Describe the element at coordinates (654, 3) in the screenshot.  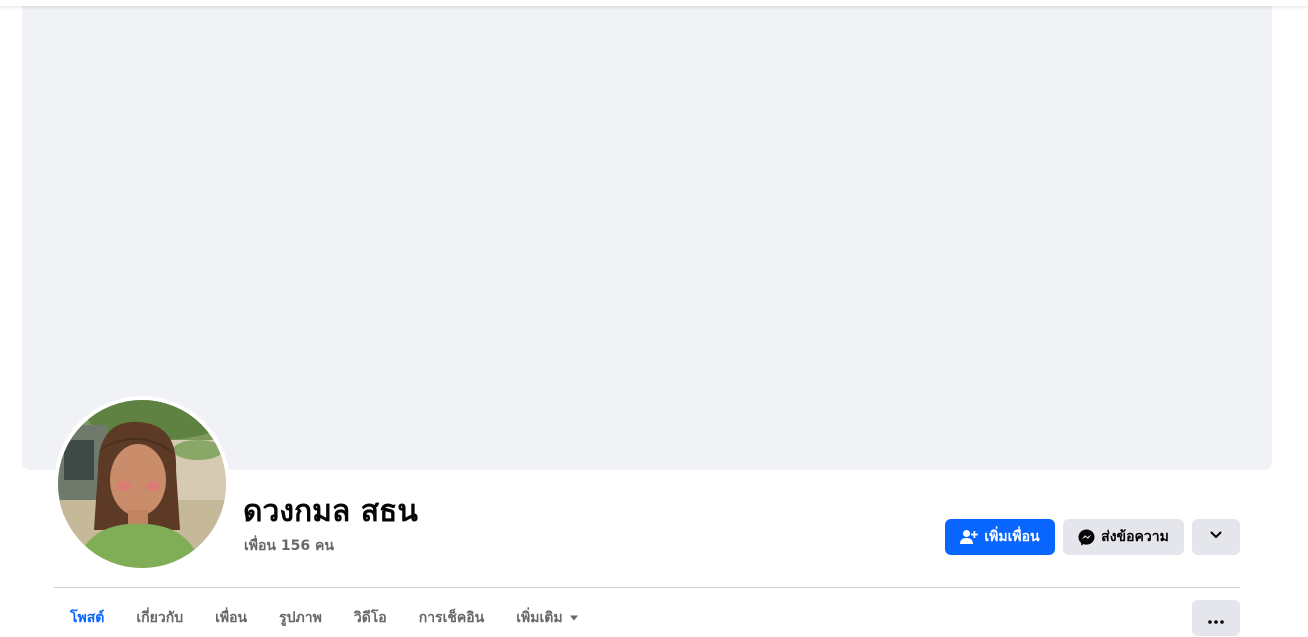
I see `top-navbar-edge` at that location.